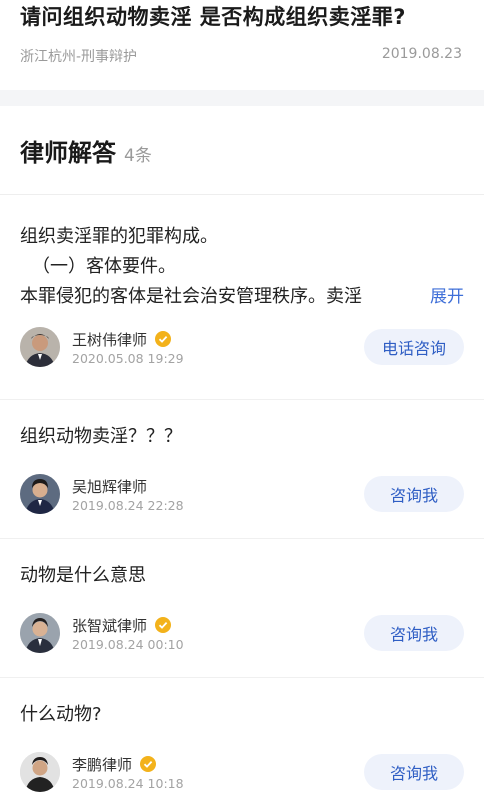 Image resolution: width=484 pixels, height=808 pixels. I want to click on lawyer-info: 李鹏律师 2019.08.24 10:18, so click(128, 772).